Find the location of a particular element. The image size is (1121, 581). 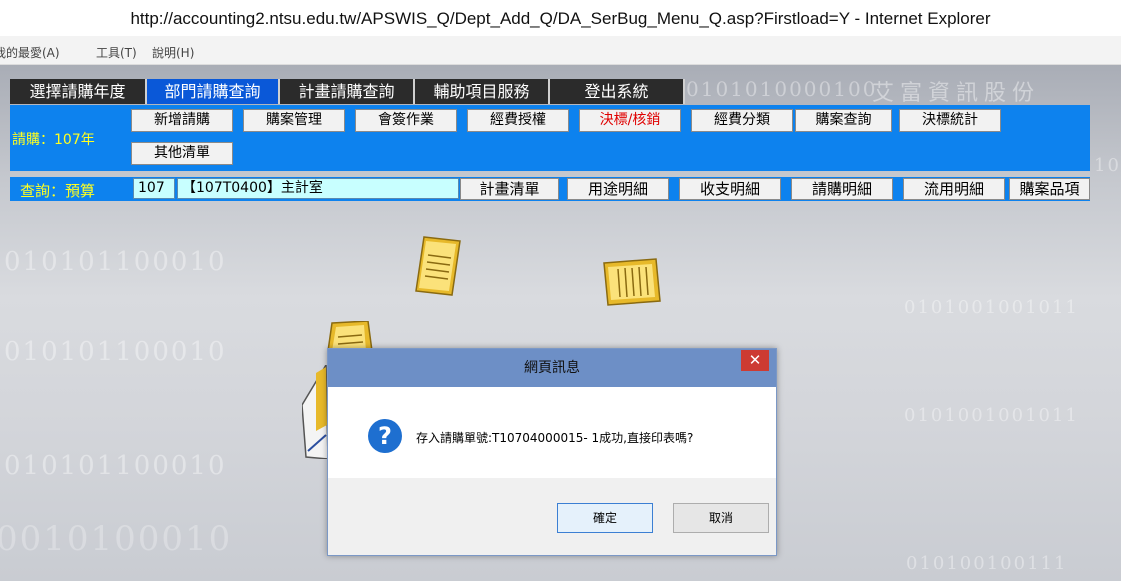

dialog-footer: 確定 取消 is located at coordinates (552, 516).